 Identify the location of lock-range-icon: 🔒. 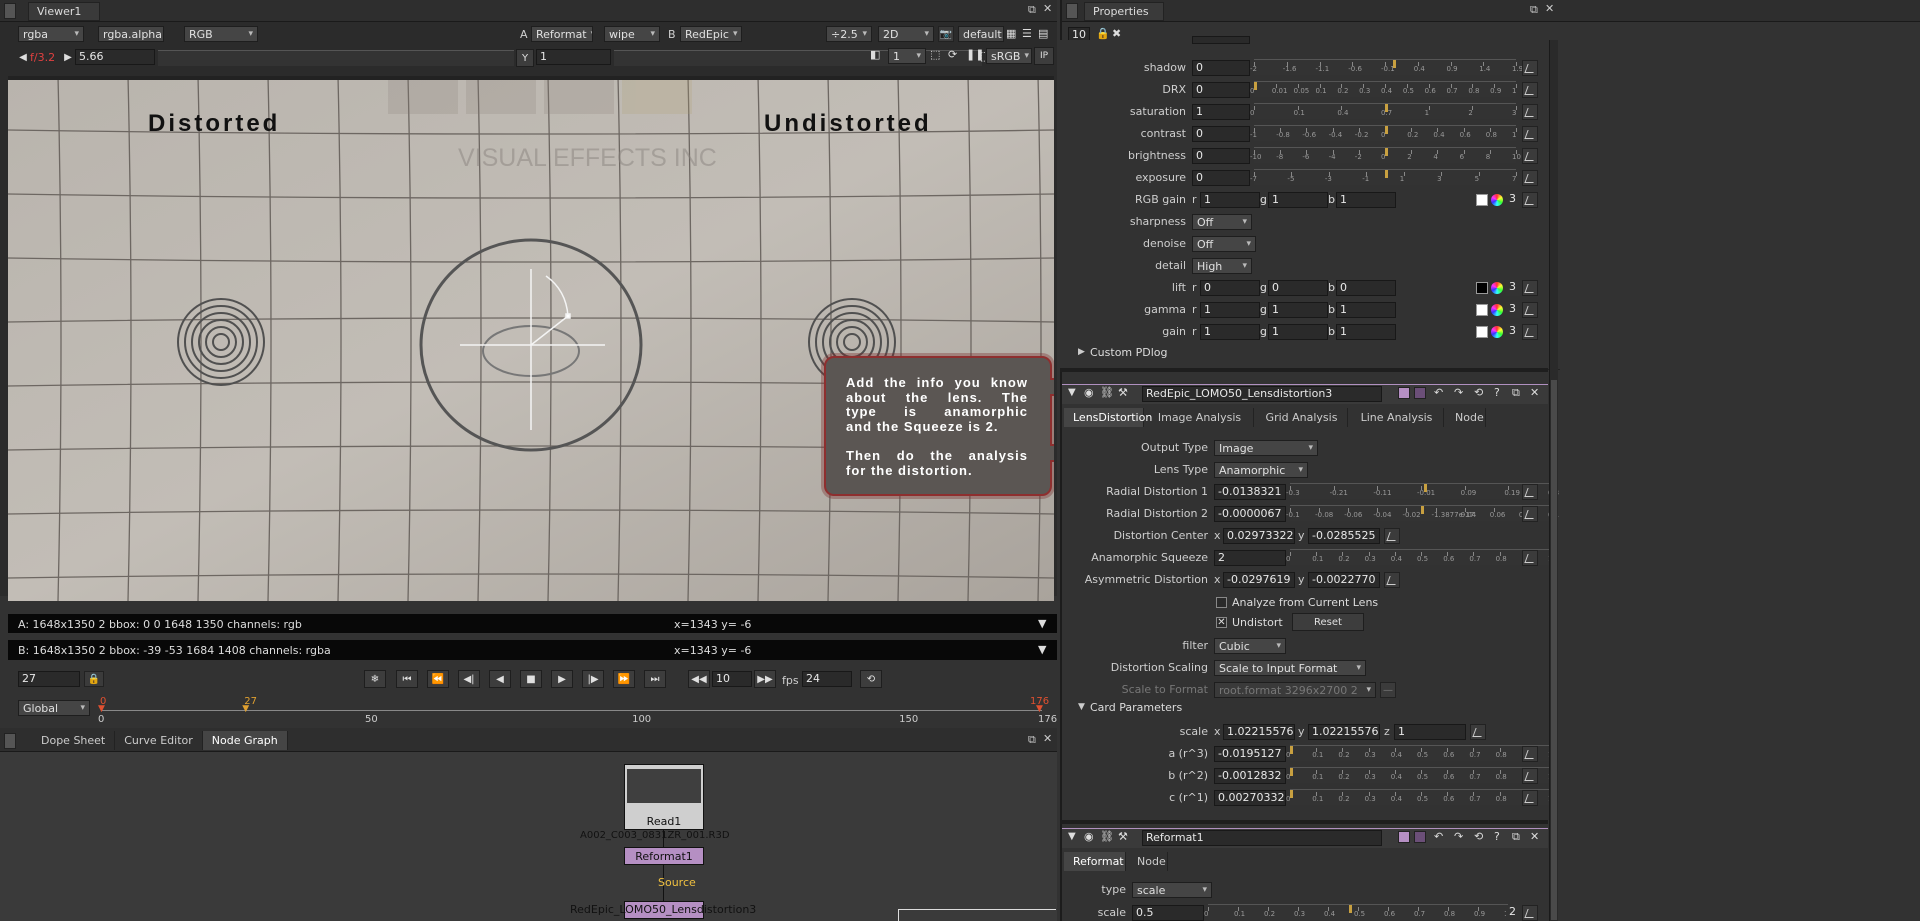
(94, 679).